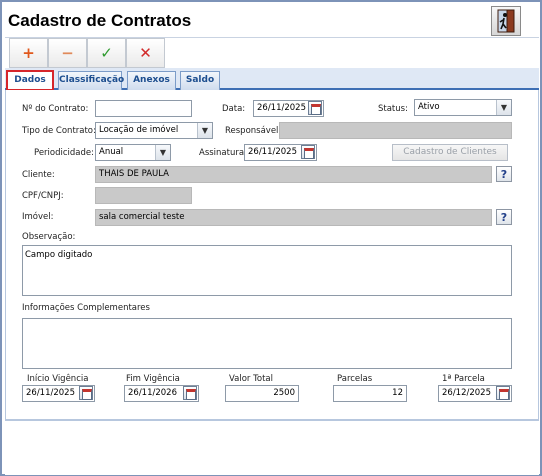 This screenshot has width=542, height=476. I want to click on tab-bar: Dados Classificação Anexos Saldo, so click(272, 79).